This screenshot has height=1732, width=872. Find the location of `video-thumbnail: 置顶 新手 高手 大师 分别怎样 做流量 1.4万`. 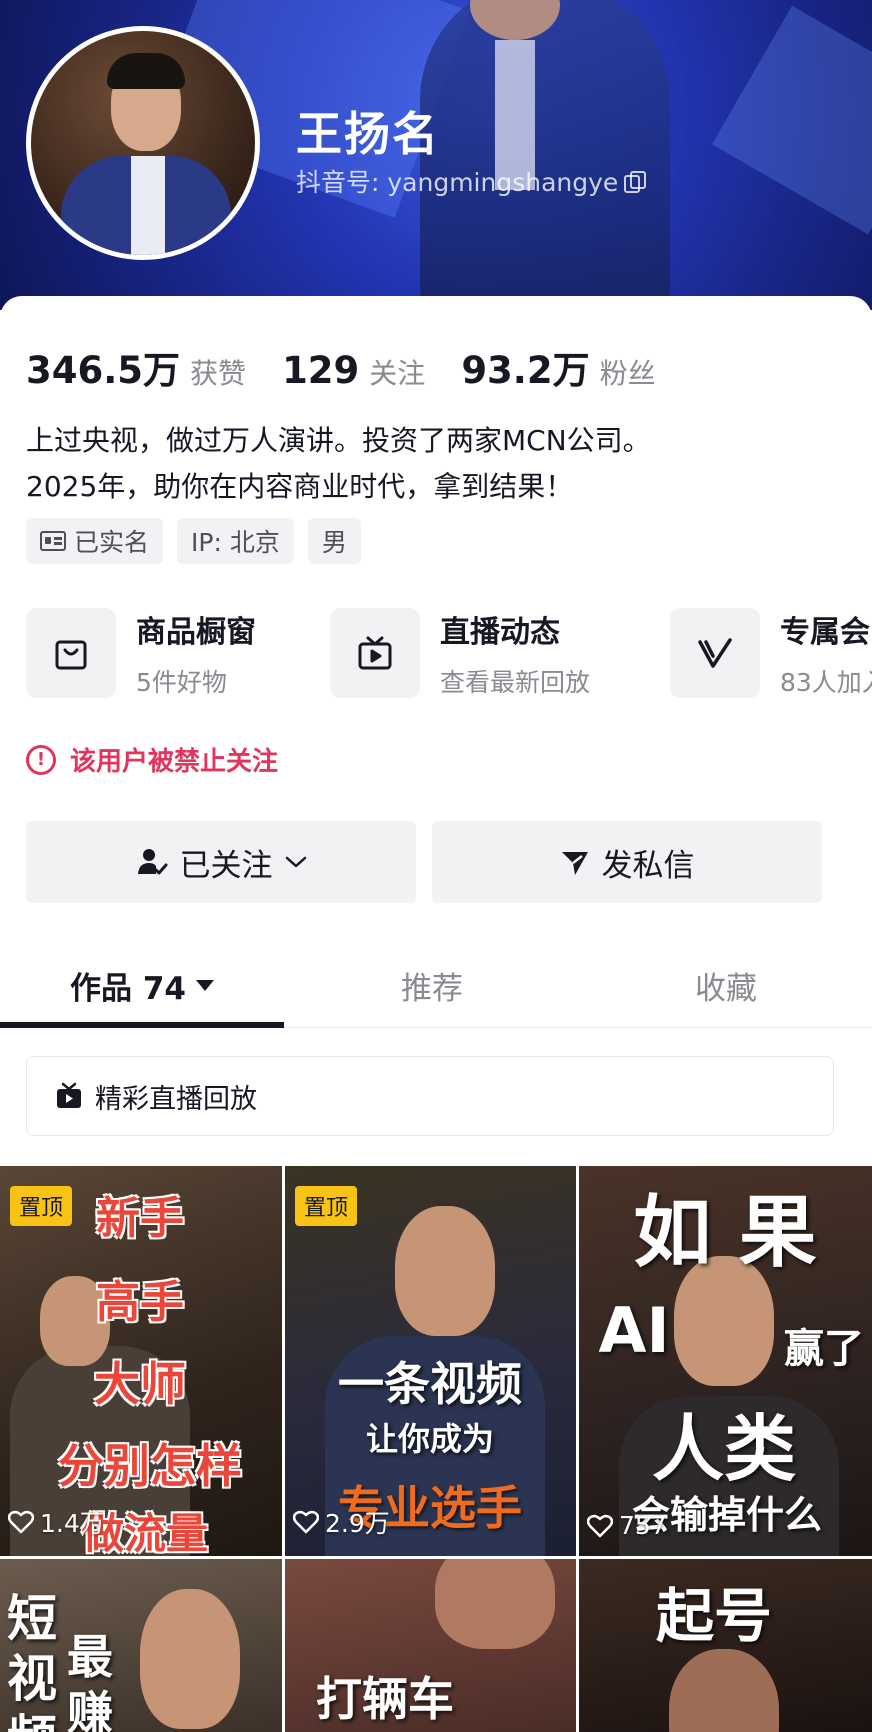

video-thumbnail: 置顶 新手 高手 大师 分别怎样 做流量 1.4万 is located at coordinates (141, 1361).